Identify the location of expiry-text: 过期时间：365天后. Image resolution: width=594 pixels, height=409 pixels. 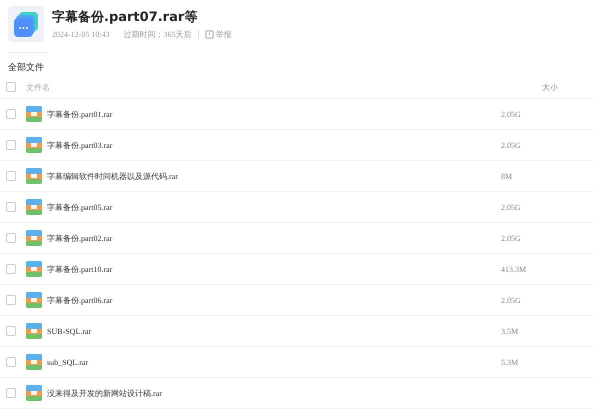
(158, 34).